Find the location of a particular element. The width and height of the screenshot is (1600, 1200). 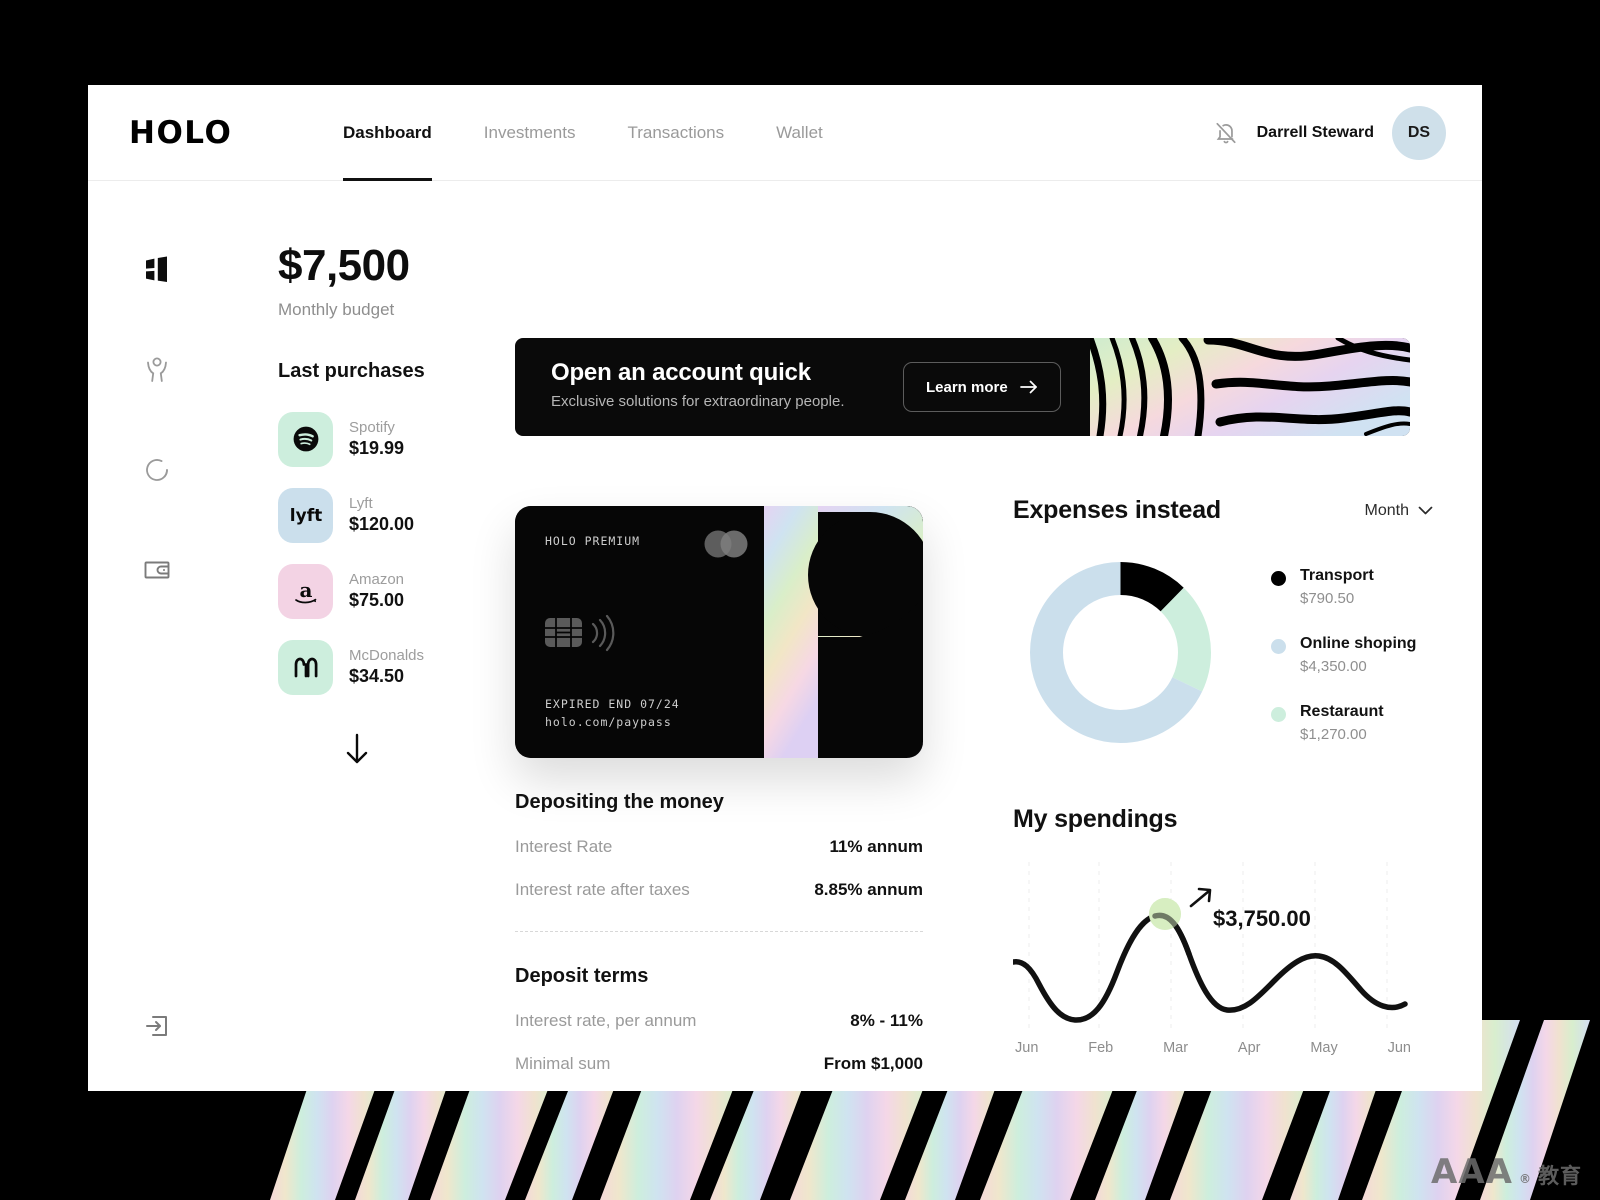

purchase-name: Amazon is located at coordinates (377, 579).